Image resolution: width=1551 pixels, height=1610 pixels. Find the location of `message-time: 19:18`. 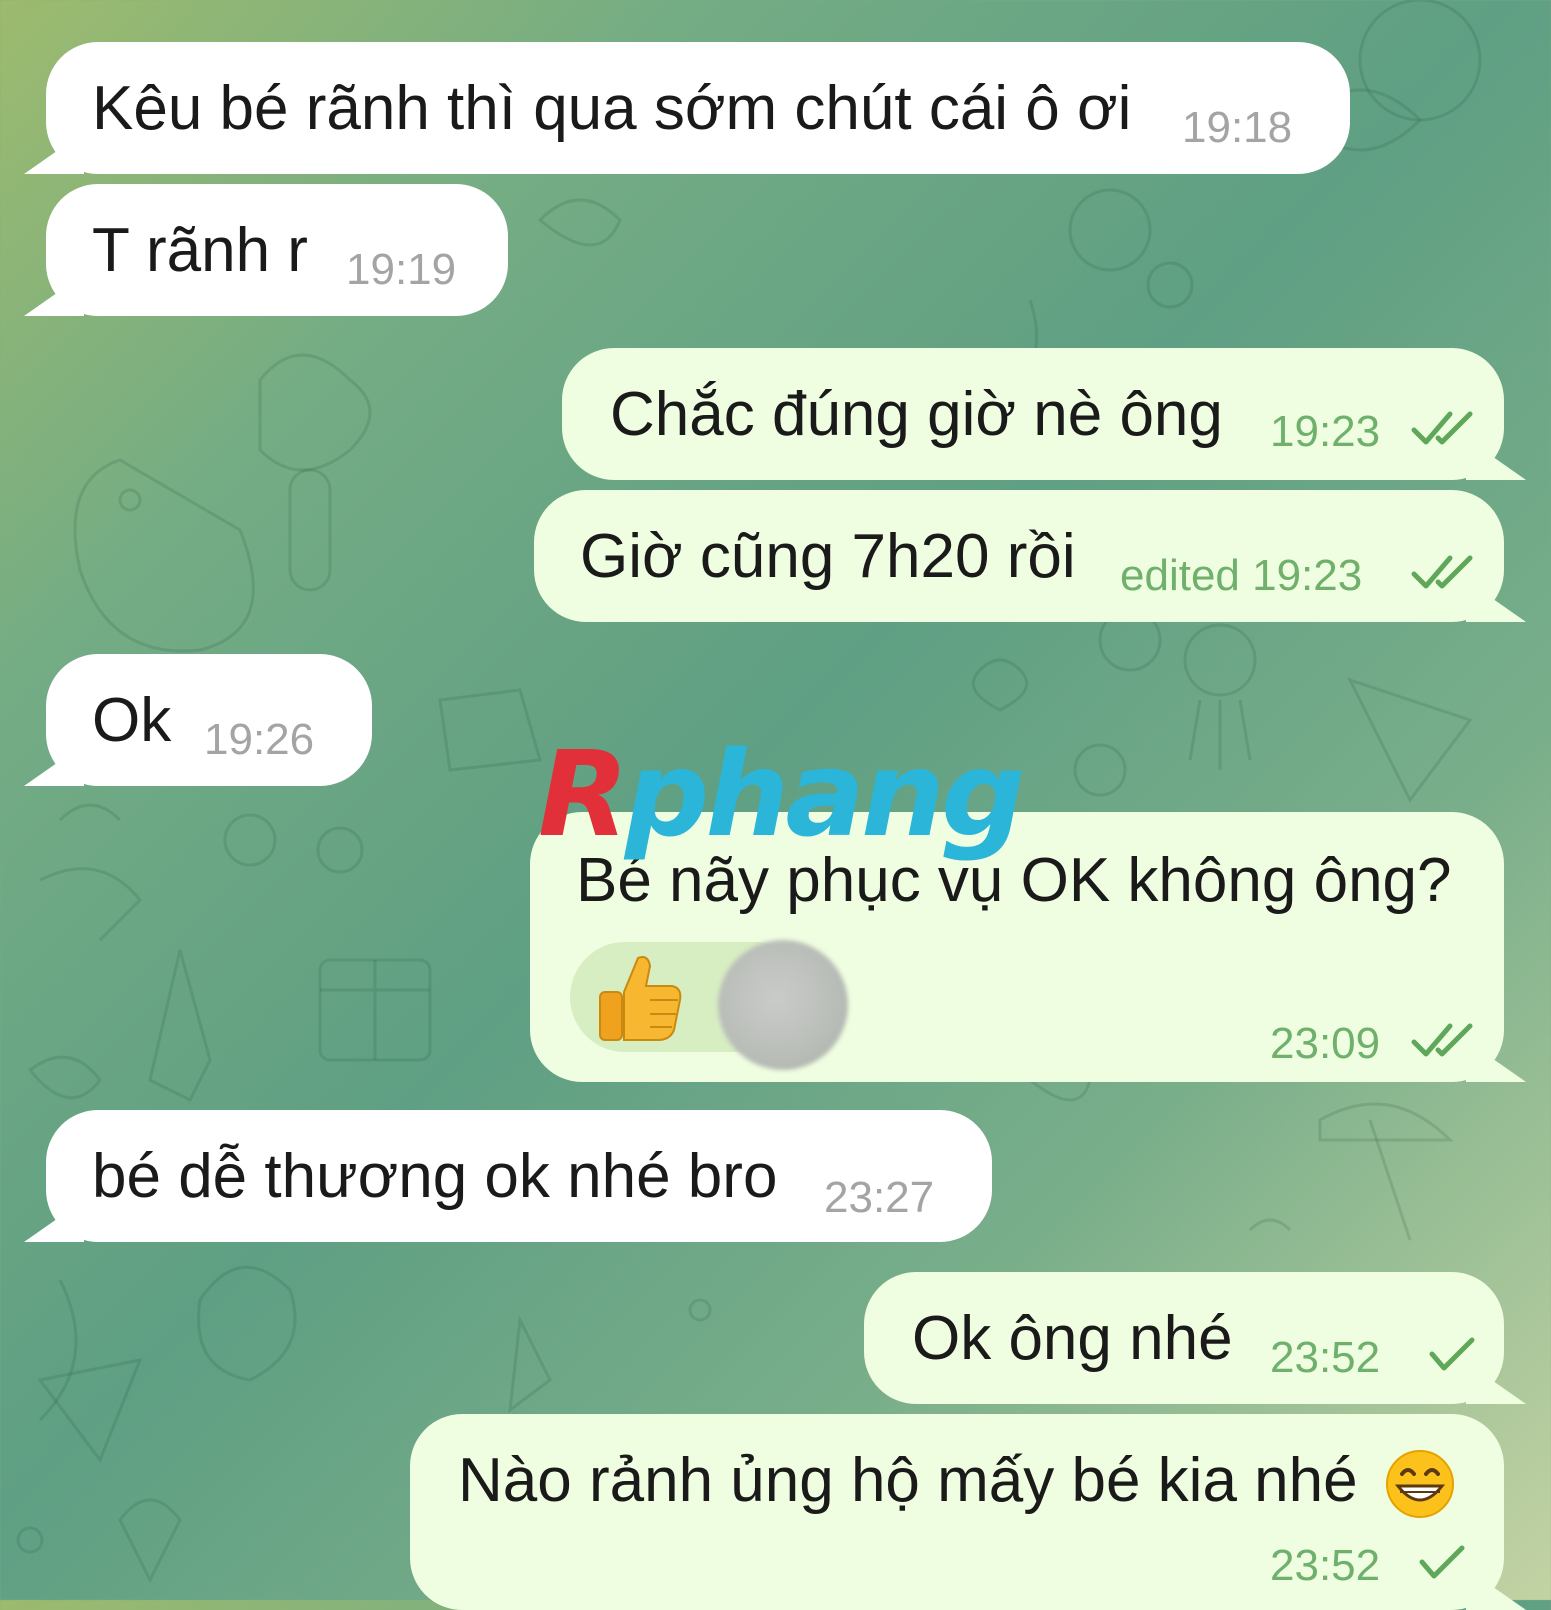

message-time: 19:18 is located at coordinates (1237, 127).